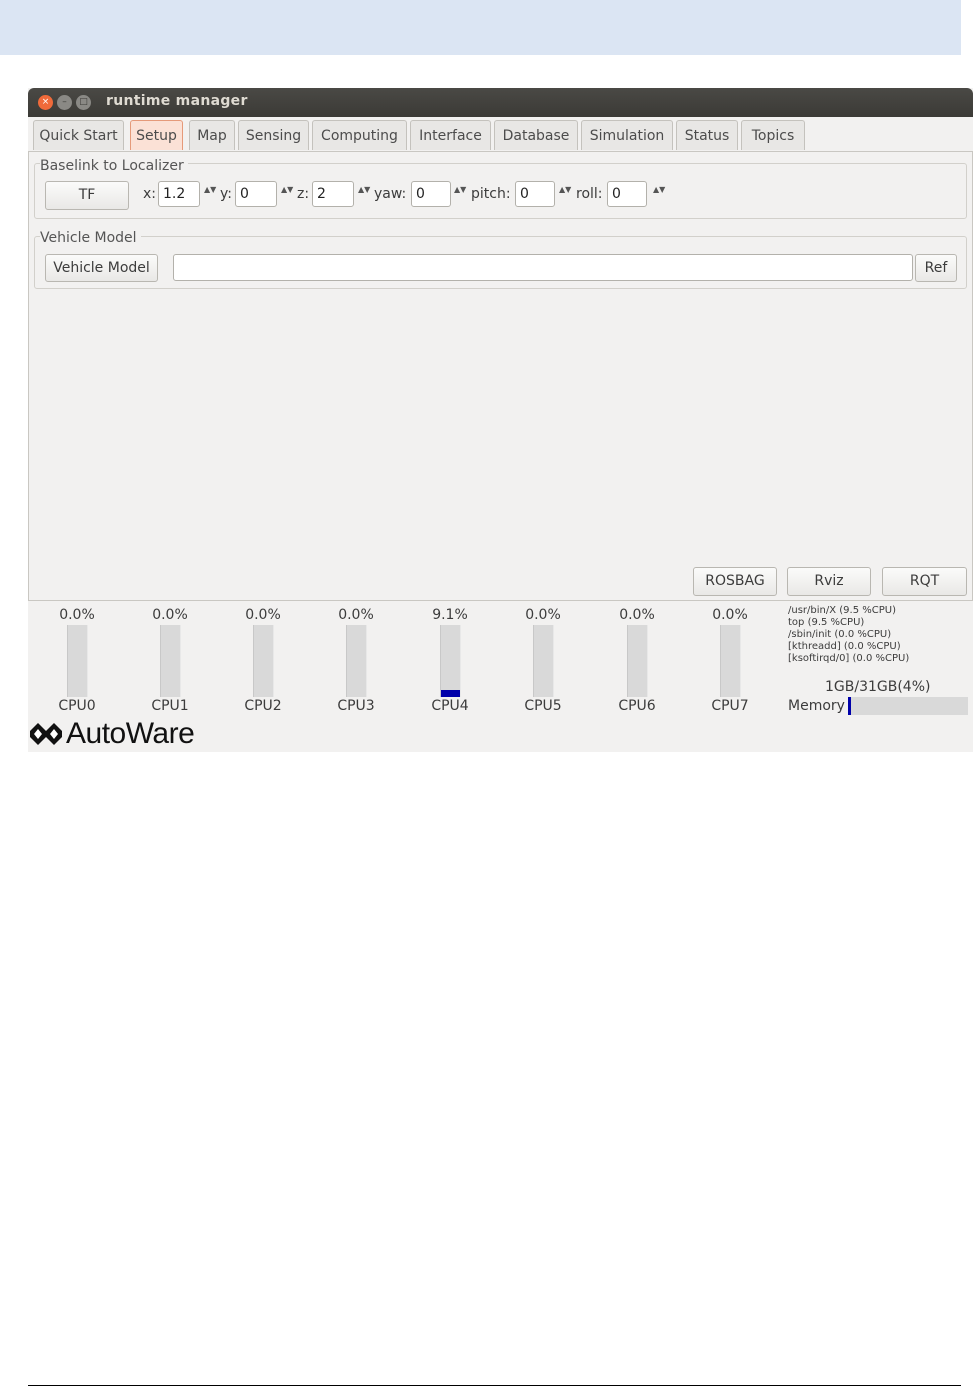 Image resolution: width=973 pixels, height=1388 pixels. Describe the element at coordinates (359, 135) in the screenshot. I see `tab-computing: Computing` at that location.